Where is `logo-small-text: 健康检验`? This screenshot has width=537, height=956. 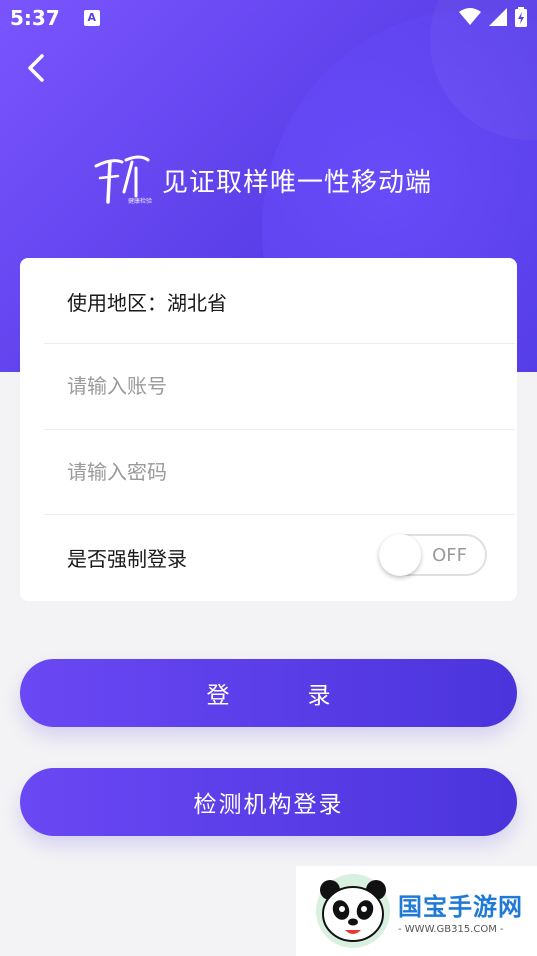 logo-small-text: 健康检验 is located at coordinates (140, 201).